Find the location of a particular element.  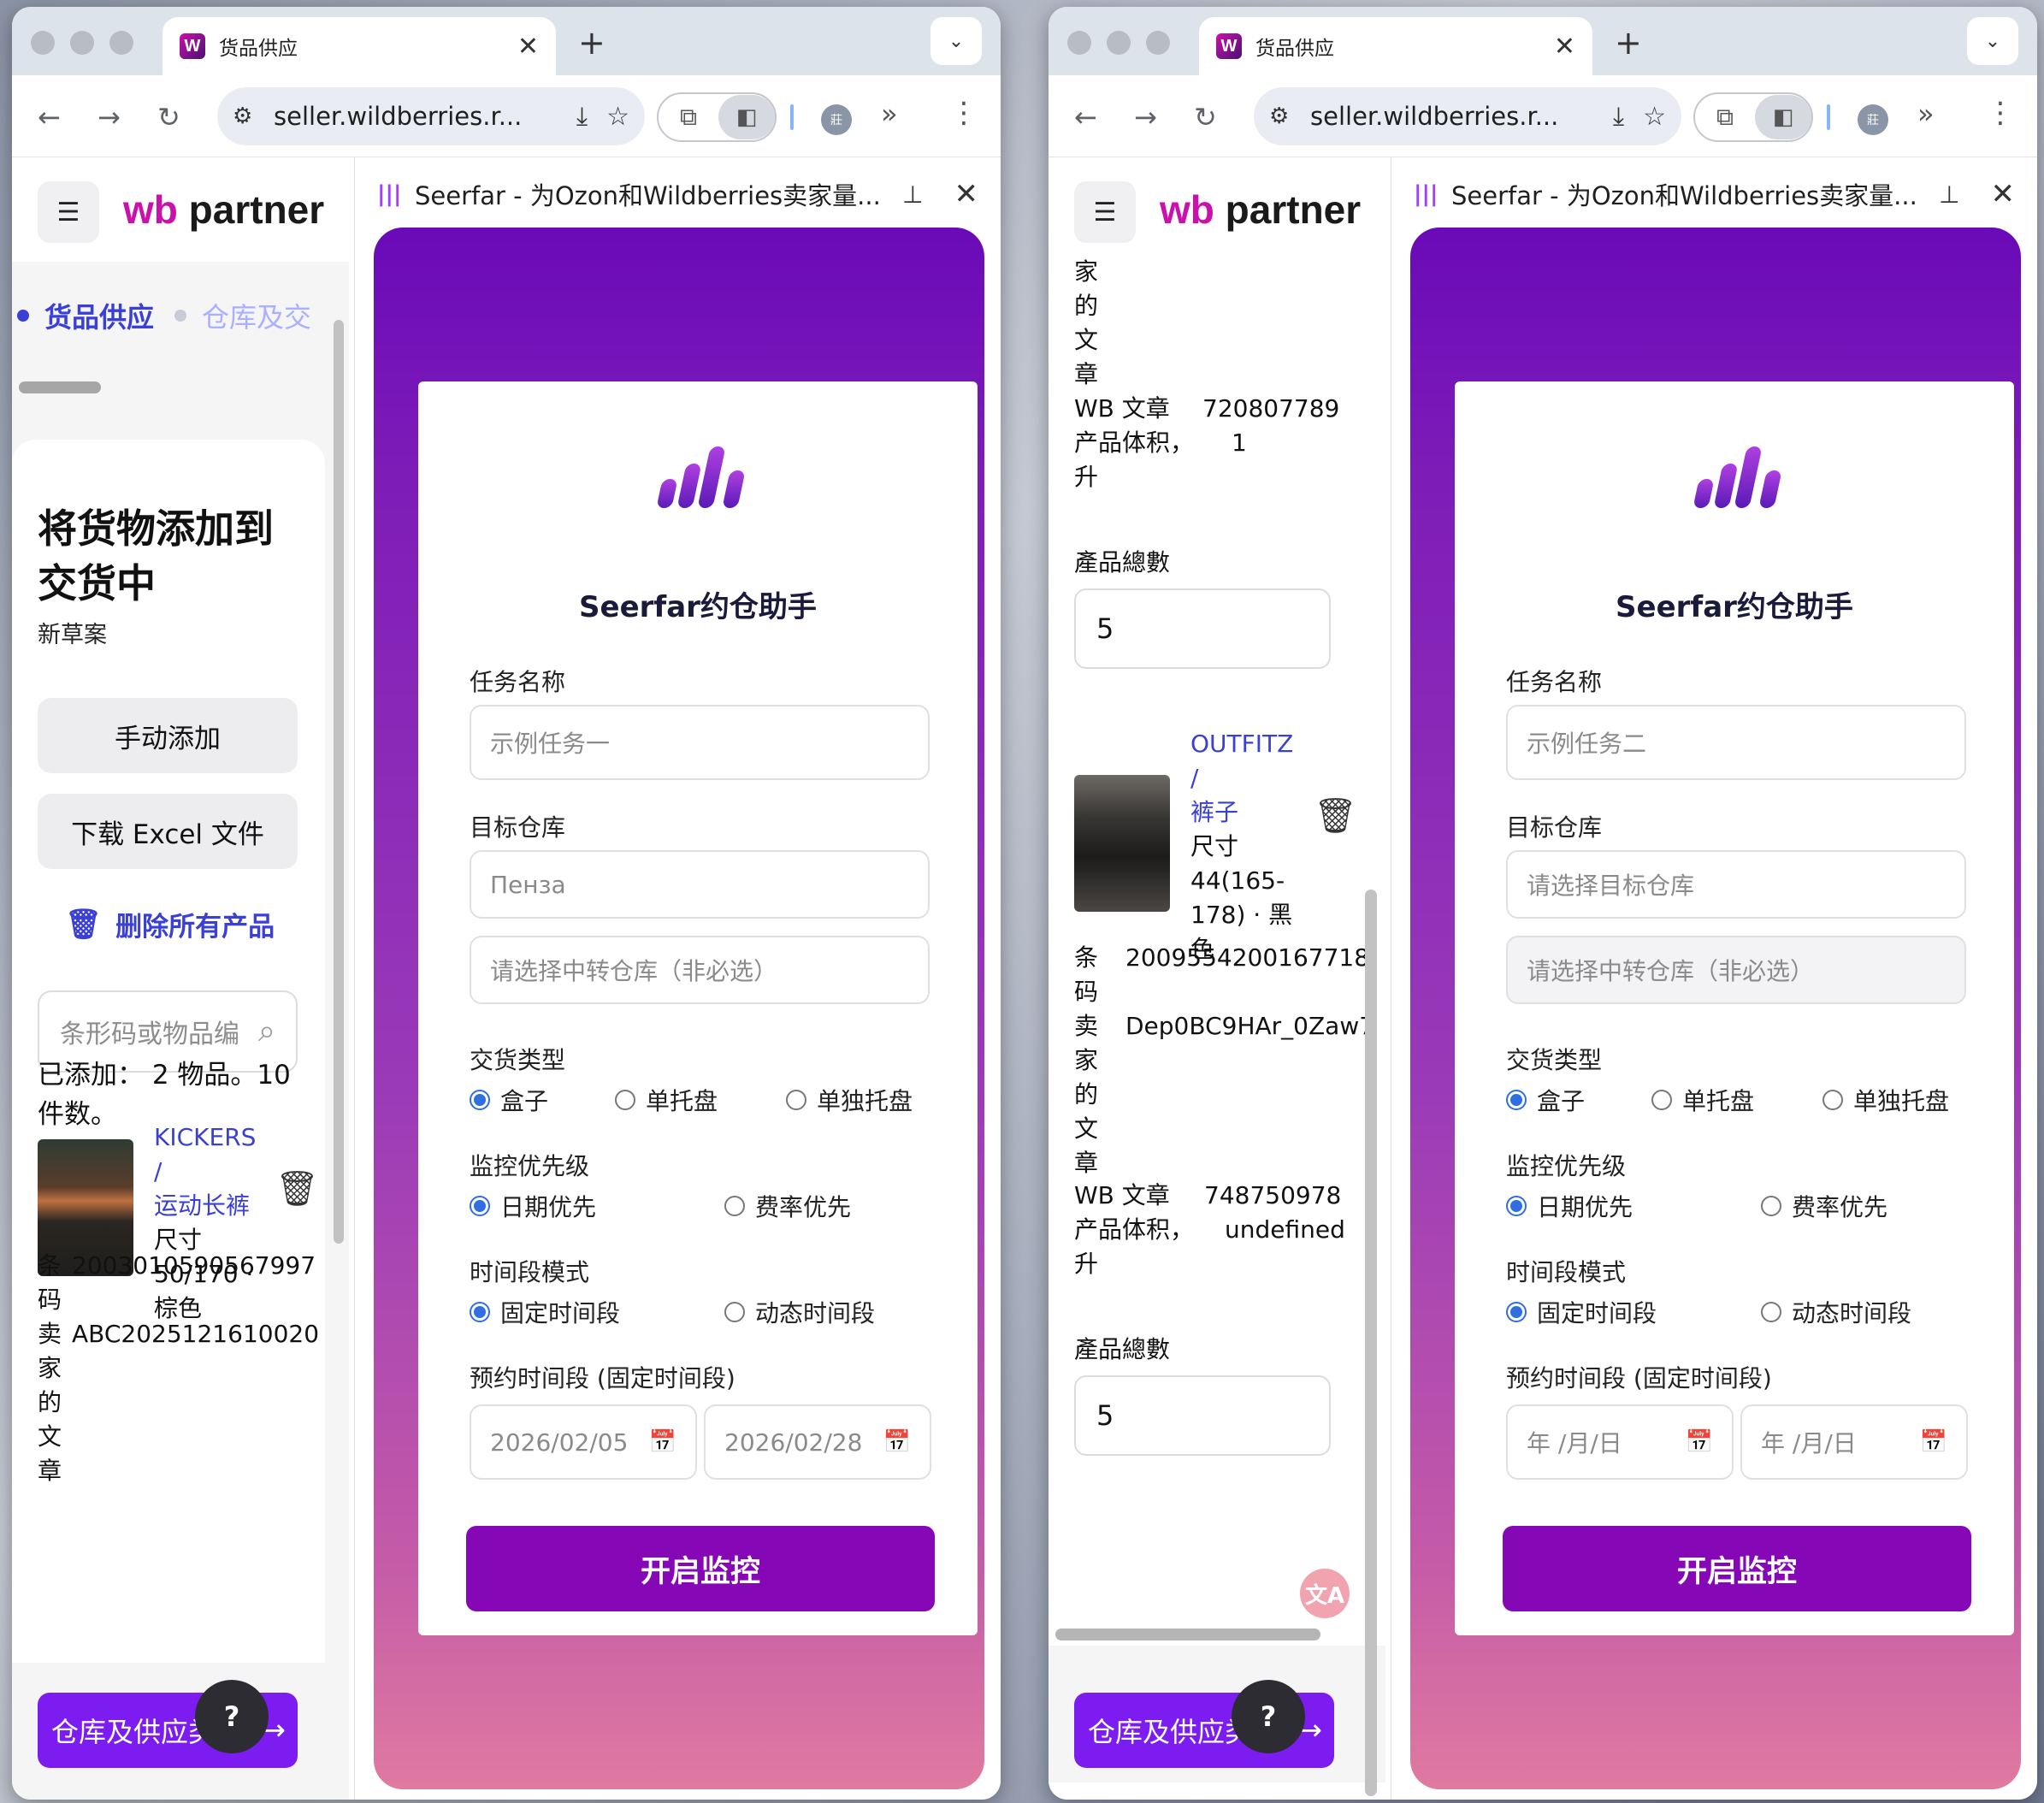

product-brand-link: OUTFITZ / 裤子 is located at coordinates (1241, 778).